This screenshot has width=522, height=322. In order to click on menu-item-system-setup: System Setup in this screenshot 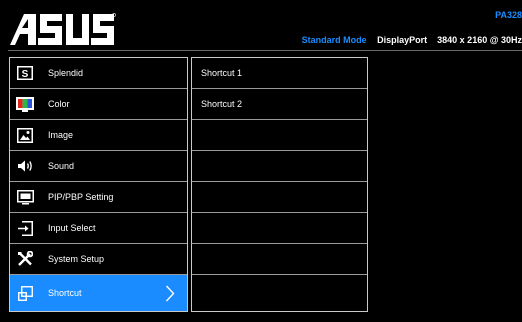, I will do `click(98, 259)`.